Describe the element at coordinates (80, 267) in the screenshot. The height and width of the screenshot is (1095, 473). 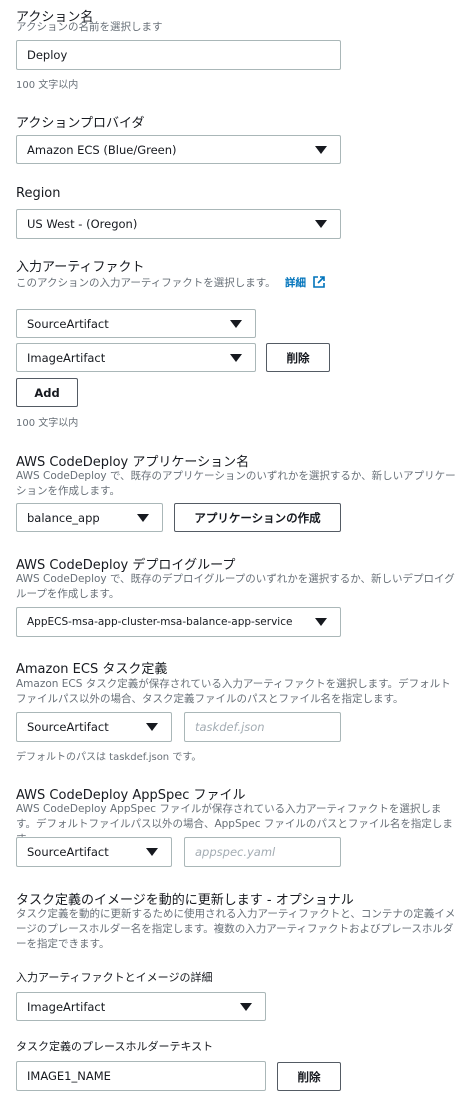
I see `input-artifacts-label: 入力アーティファクト` at that location.